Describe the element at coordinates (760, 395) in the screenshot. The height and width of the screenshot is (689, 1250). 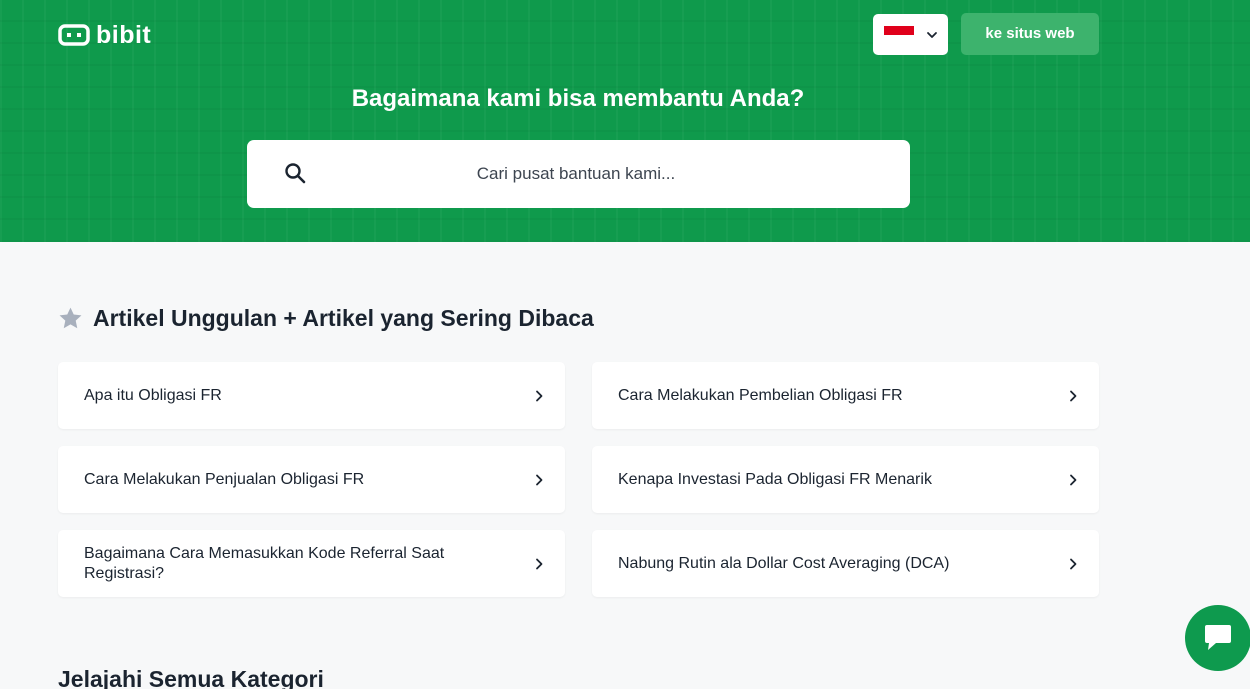
I see `article-card-label: Cara Melakukan Pembelian Obligasi FR` at that location.